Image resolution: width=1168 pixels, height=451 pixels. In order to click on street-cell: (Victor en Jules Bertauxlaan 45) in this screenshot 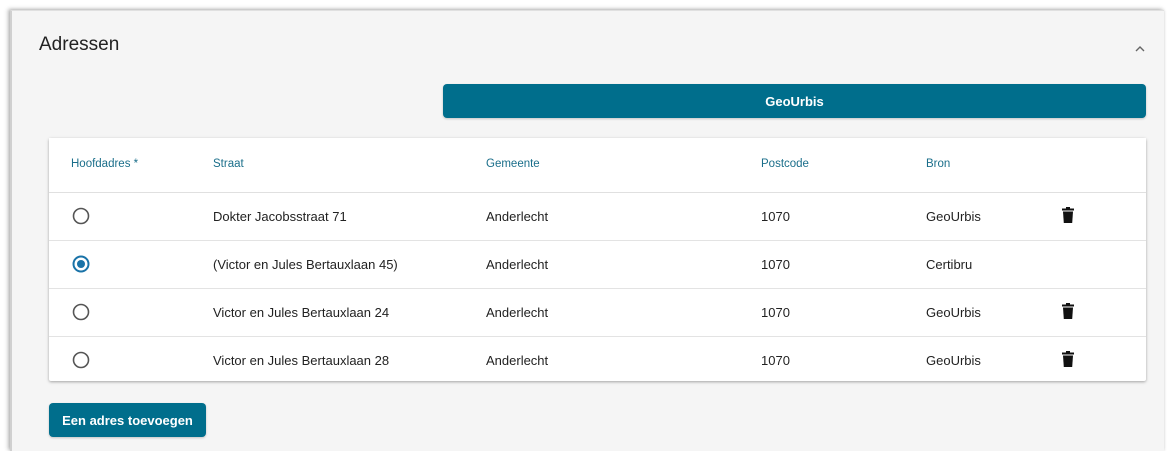, I will do `click(305, 264)`.